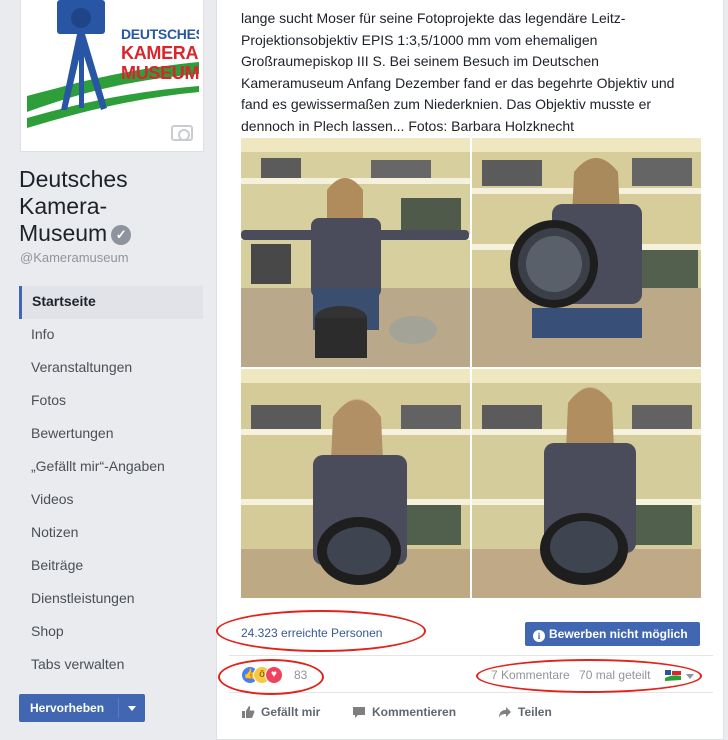  I want to click on page-title-line-3: Museum, so click(63, 233).